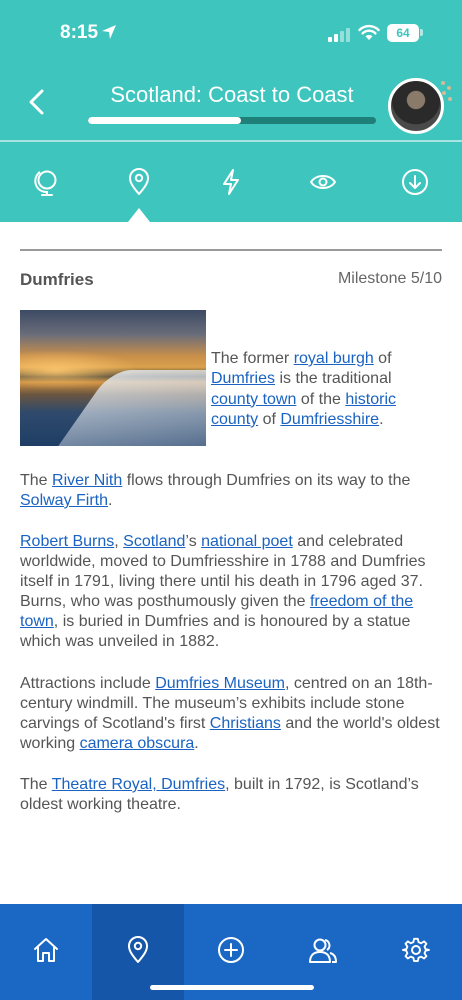 The width and height of the screenshot is (462, 1000). Describe the element at coordinates (266, 480) in the screenshot. I see `text-span: flows through Dumfries on its way to the` at that location.